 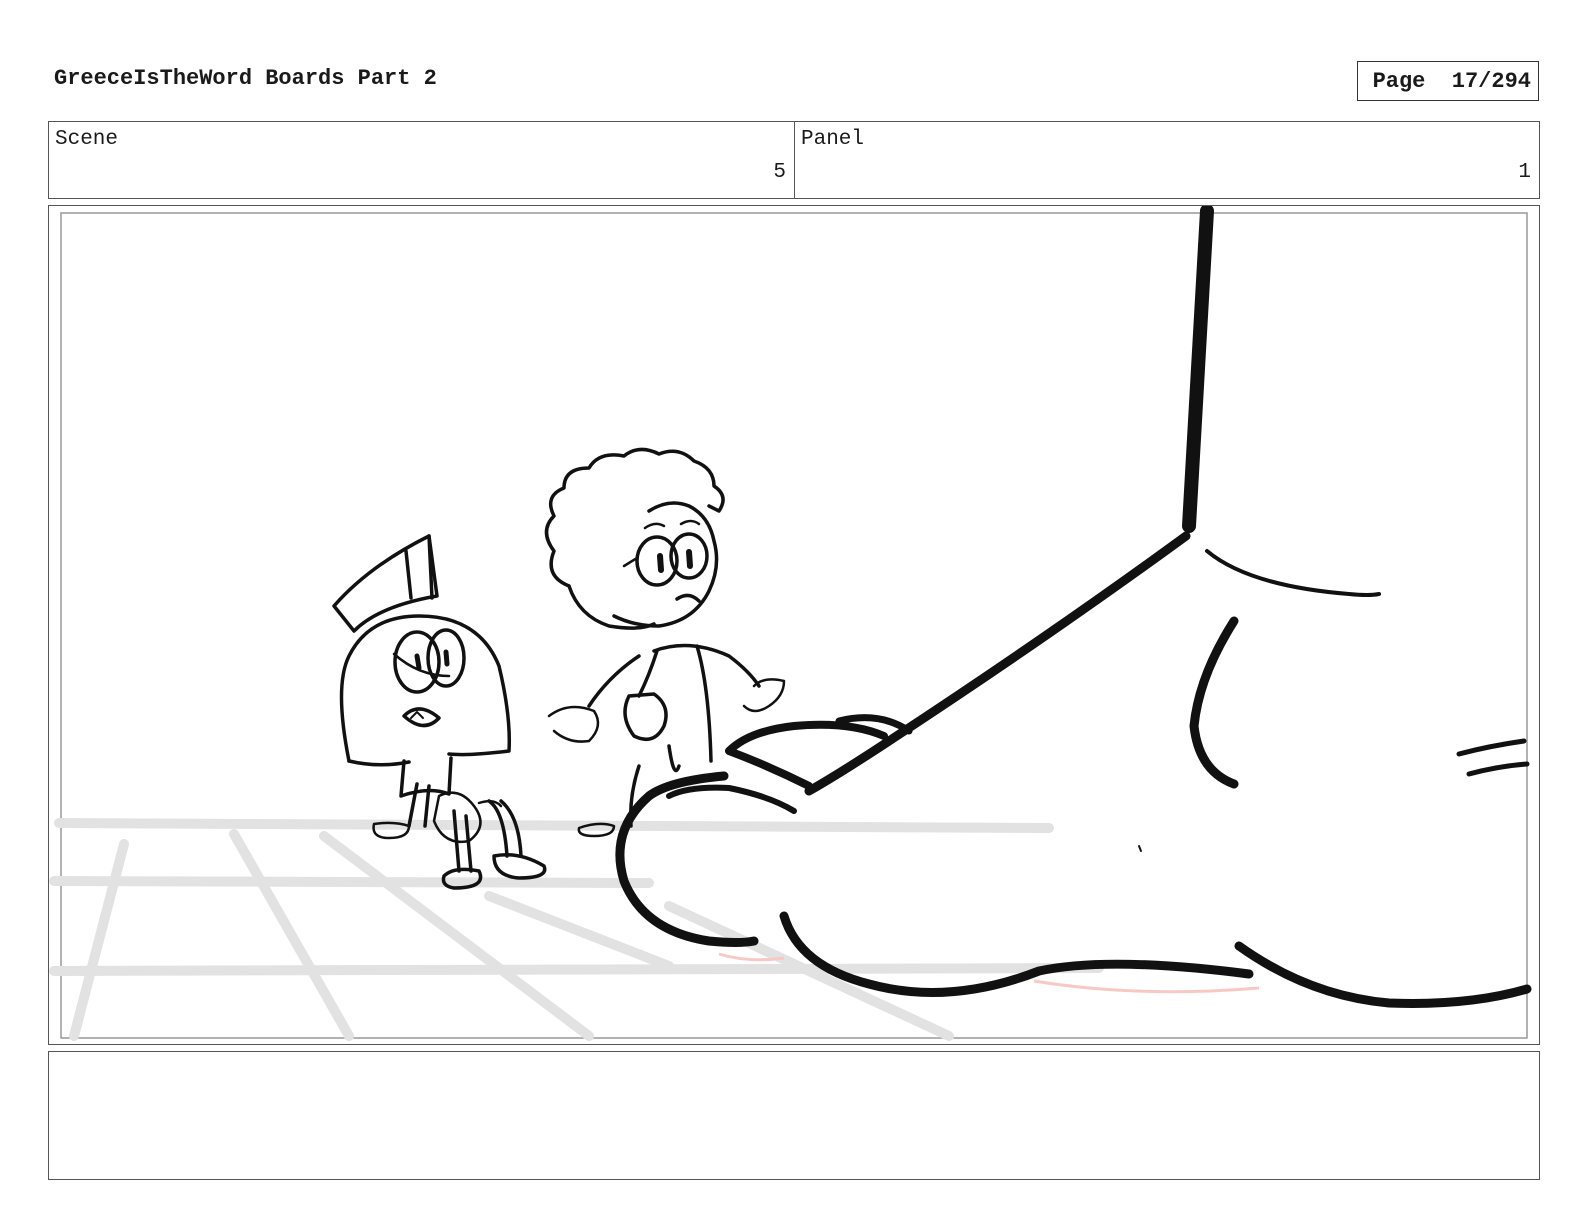 I want to click on helmet-kid-drawing, so click(x=439, y=712).